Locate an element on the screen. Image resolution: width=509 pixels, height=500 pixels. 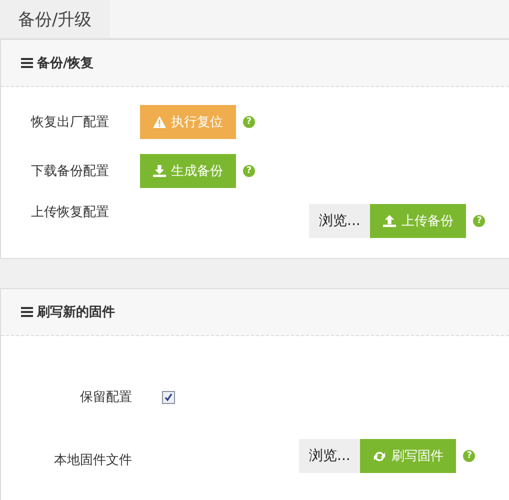
warning-button: 执行复位 is located at coordinates (188, 122).